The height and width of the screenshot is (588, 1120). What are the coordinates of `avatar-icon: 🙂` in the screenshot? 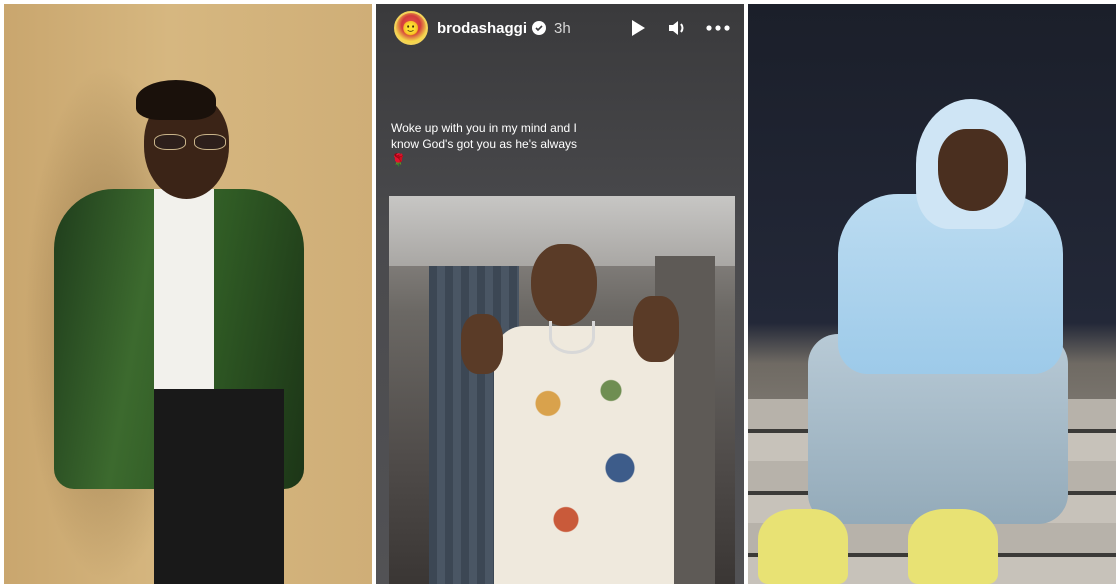 It's located at (411, 27).